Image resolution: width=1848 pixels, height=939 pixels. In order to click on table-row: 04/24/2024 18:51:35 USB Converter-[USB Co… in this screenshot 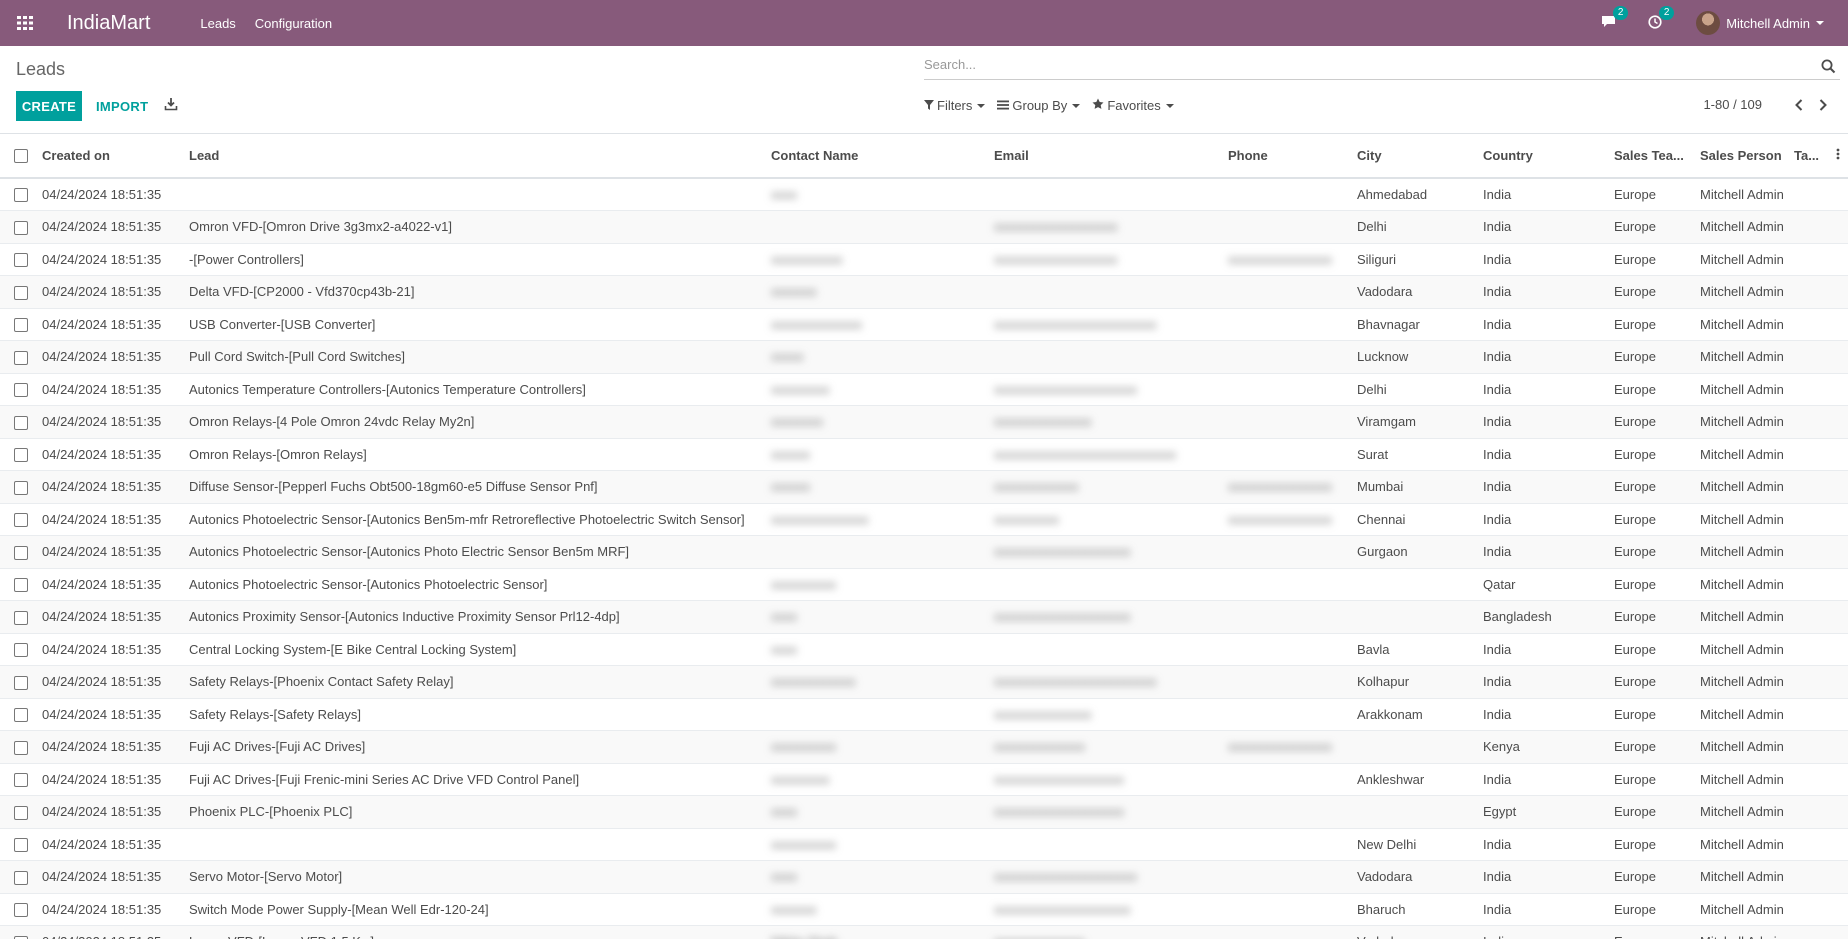, I will do `click(924, 324)`.